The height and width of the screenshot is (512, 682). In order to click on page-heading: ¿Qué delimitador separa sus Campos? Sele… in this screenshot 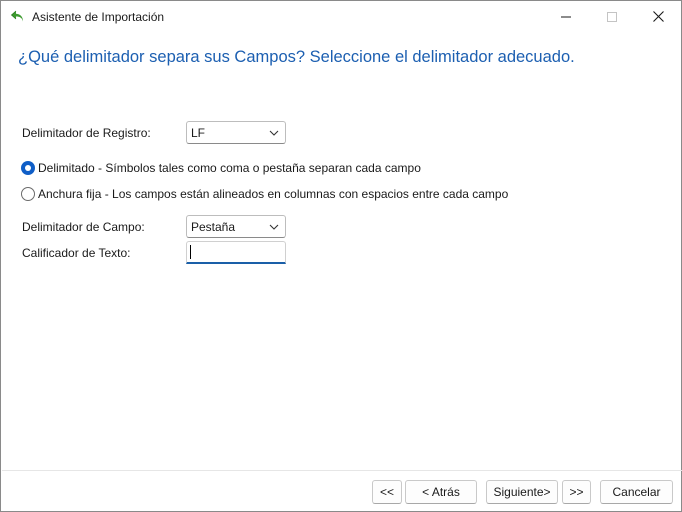, I will do `click(296, 57)`.